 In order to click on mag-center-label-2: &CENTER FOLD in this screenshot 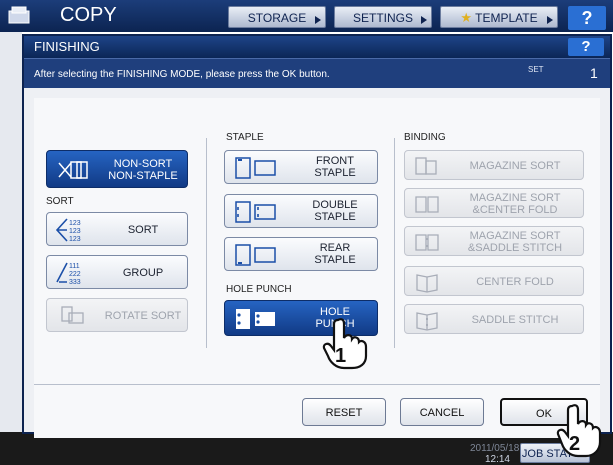, I will do `click(515, 210)`.